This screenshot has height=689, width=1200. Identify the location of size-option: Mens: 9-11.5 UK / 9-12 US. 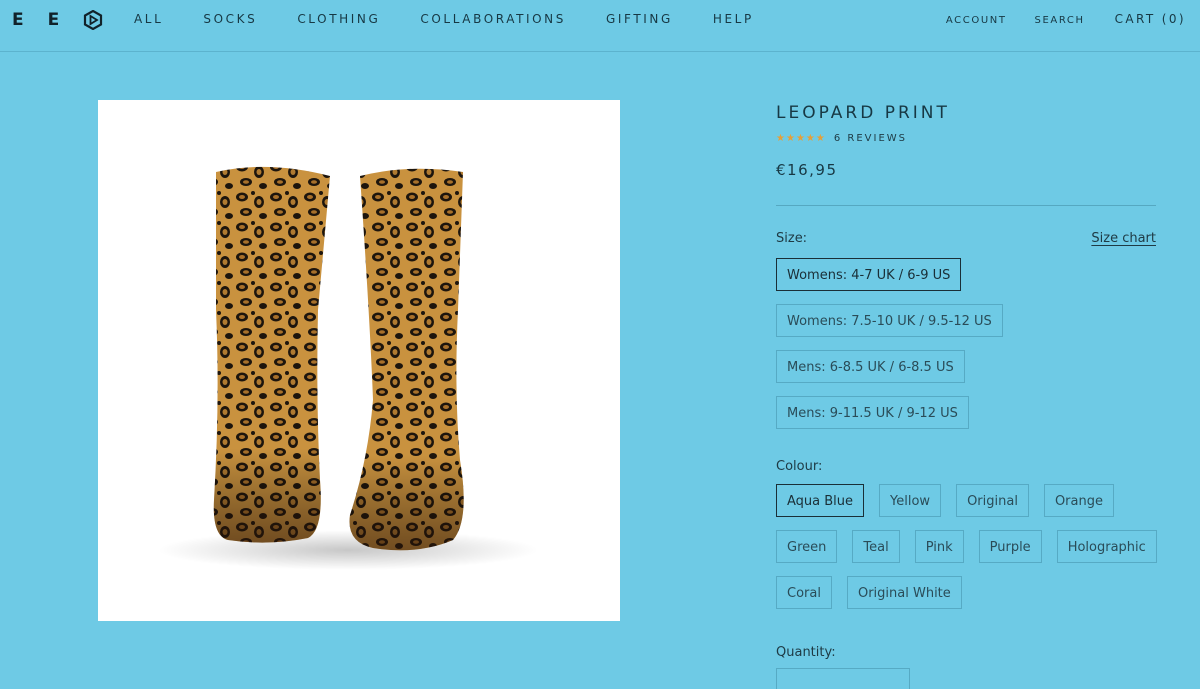
(872, 412).